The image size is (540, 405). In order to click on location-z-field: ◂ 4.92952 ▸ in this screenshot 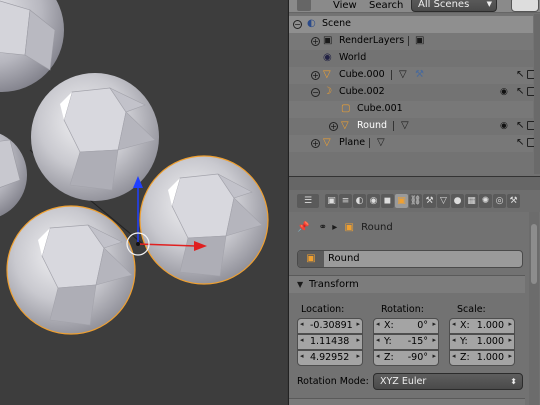, I will do `click(330, 358)`.